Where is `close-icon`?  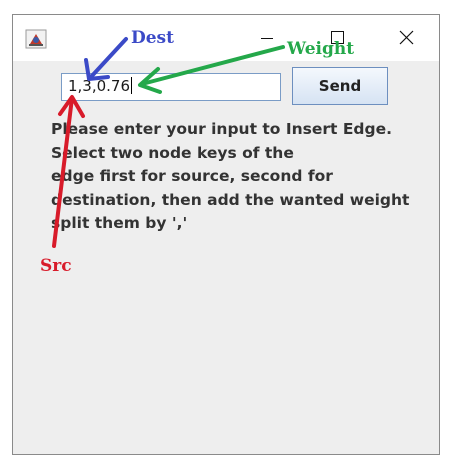 close-icon is located at coordinates (407, 38).